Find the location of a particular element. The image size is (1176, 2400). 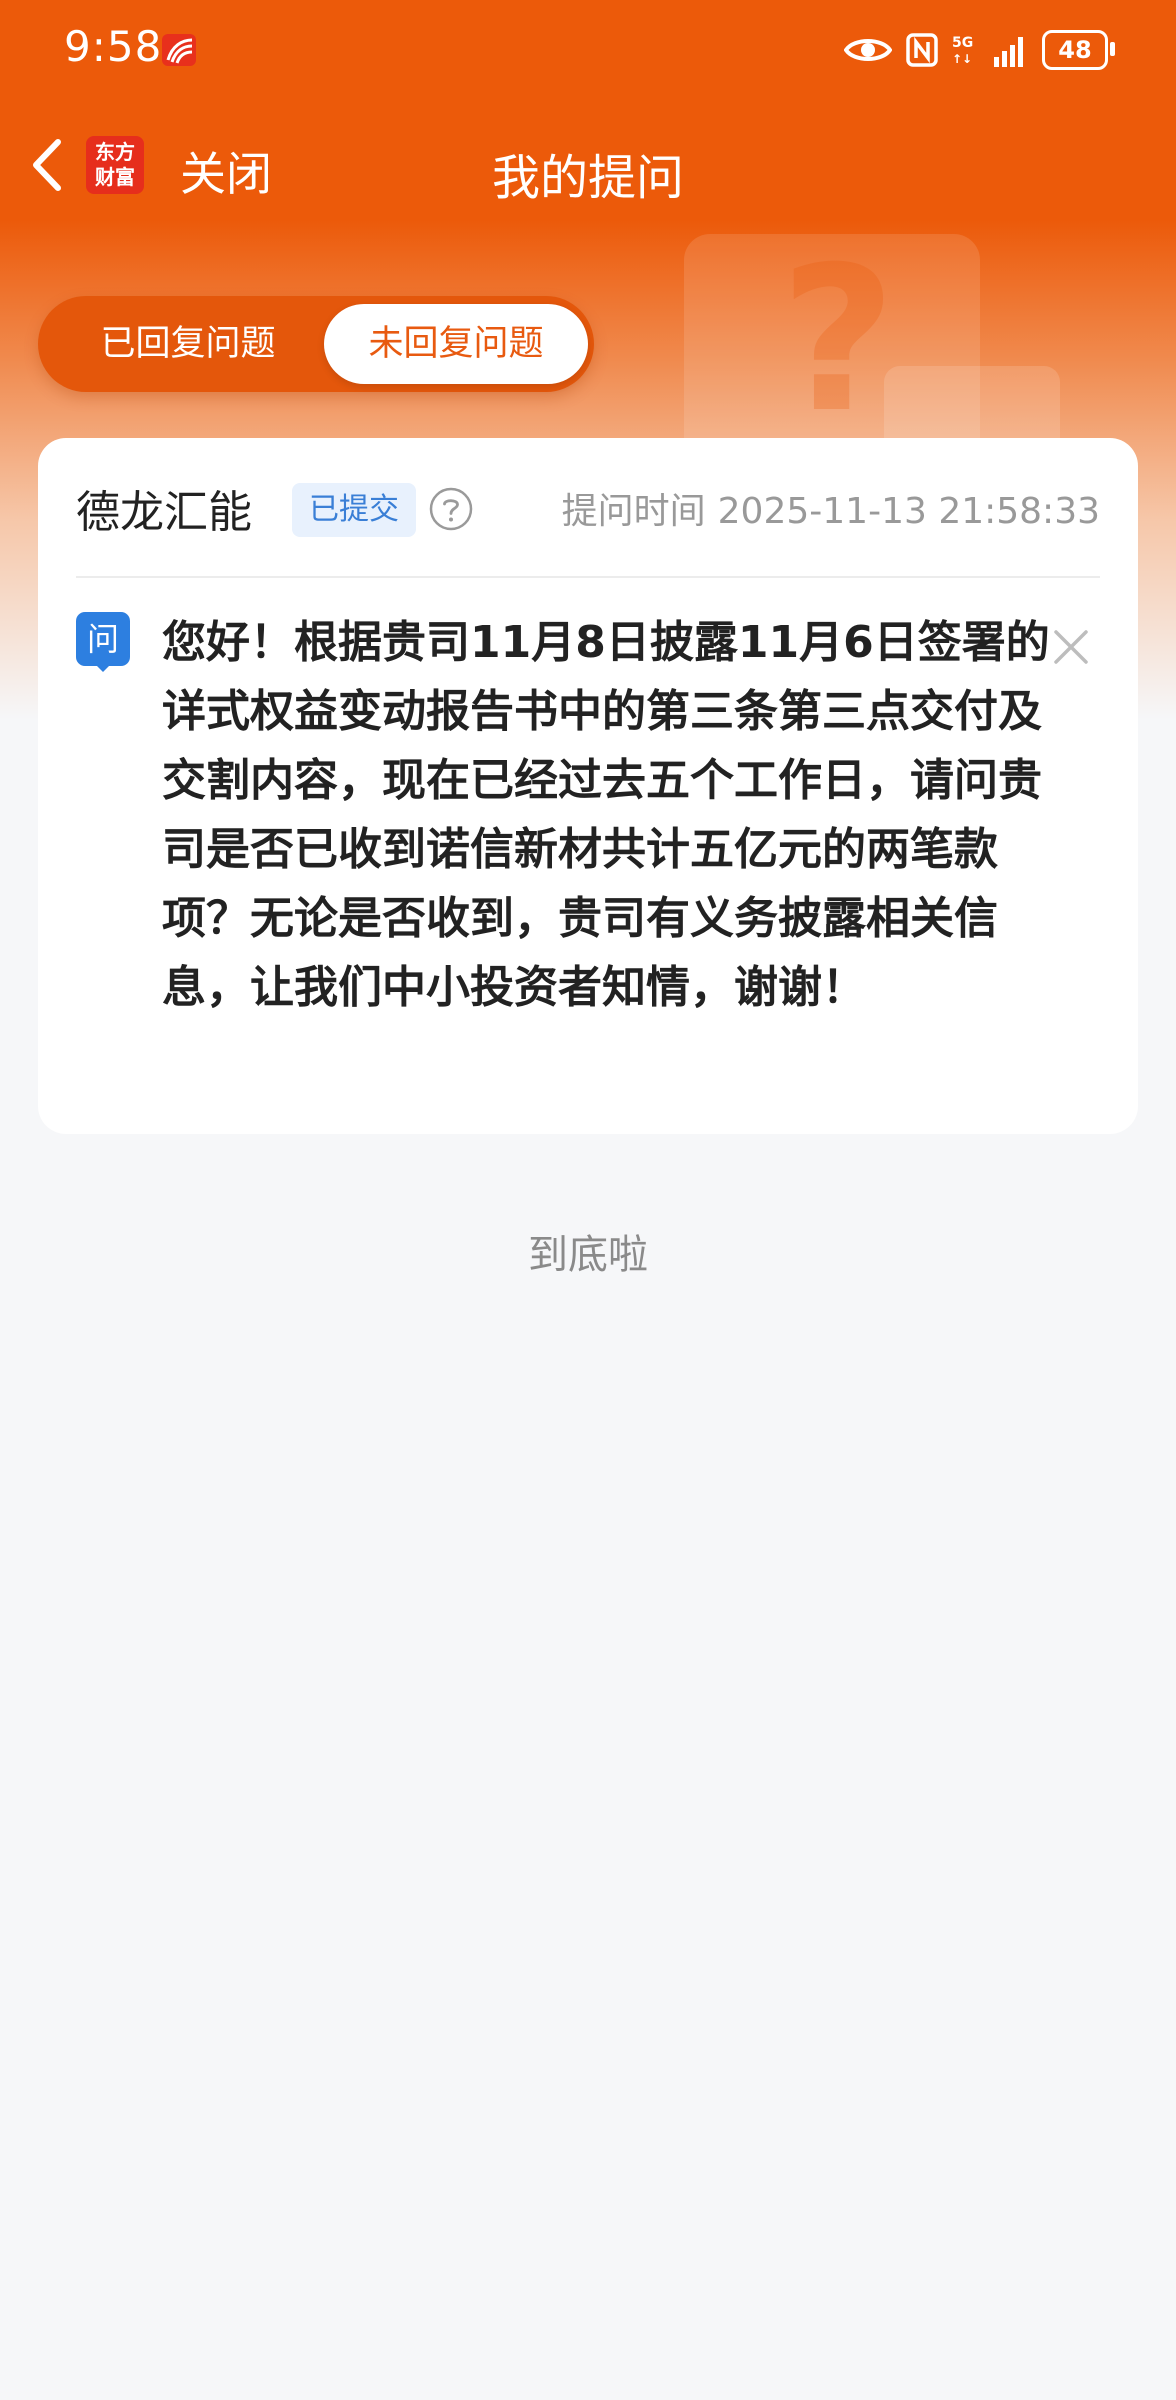

tab-answered-questions: 已回复问题 is located at coordinates (188, 344).